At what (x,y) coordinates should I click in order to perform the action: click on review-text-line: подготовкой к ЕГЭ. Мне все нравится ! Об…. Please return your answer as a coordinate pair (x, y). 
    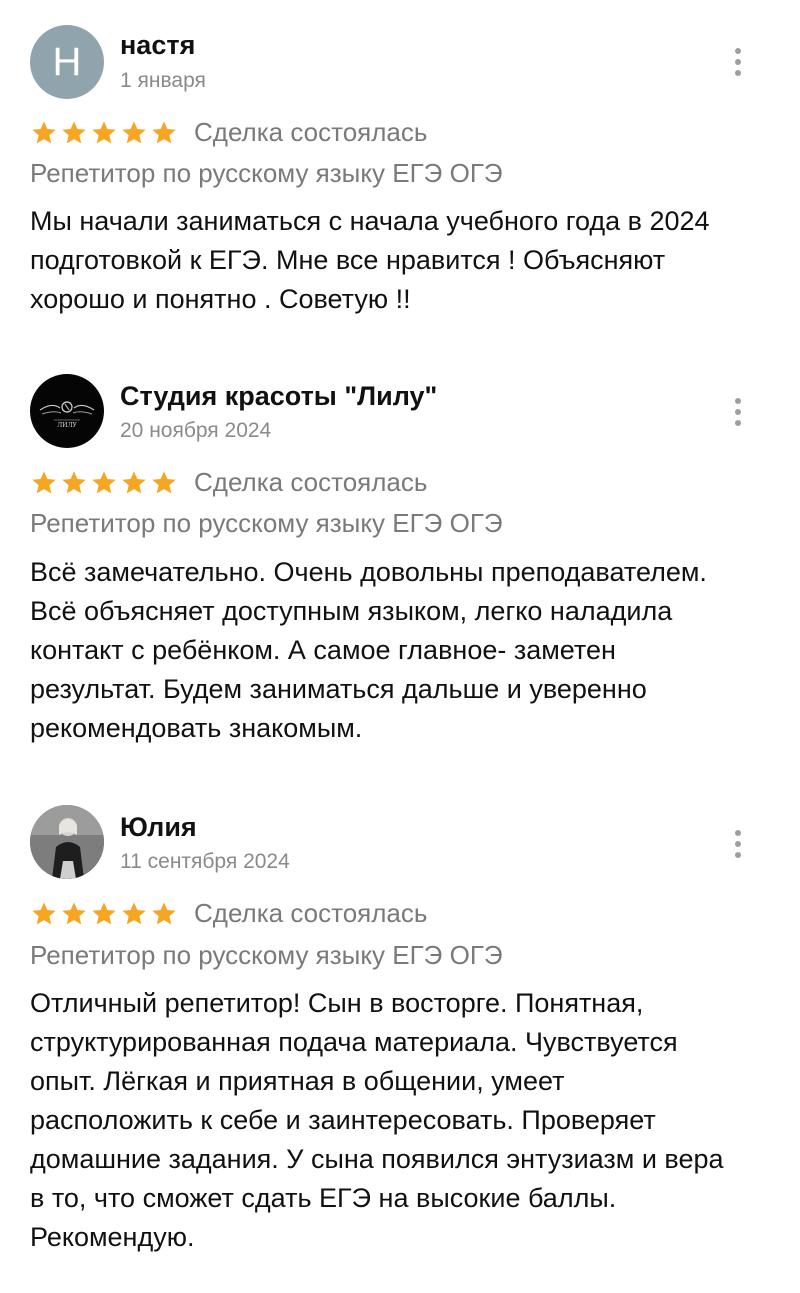
    Looking at the image, I should click on (348, 260).